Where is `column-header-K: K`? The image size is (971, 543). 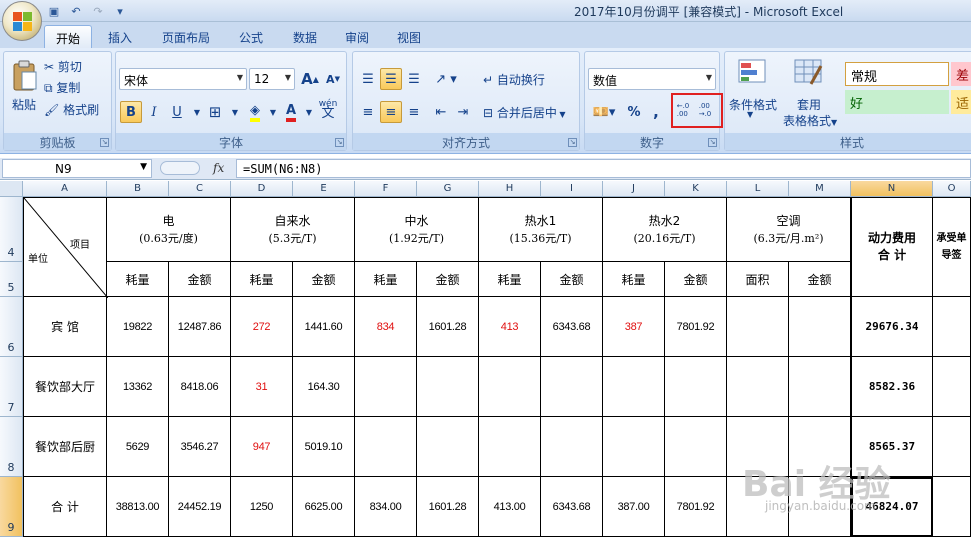
column-header-K: K is located at coordinates (696, 189).